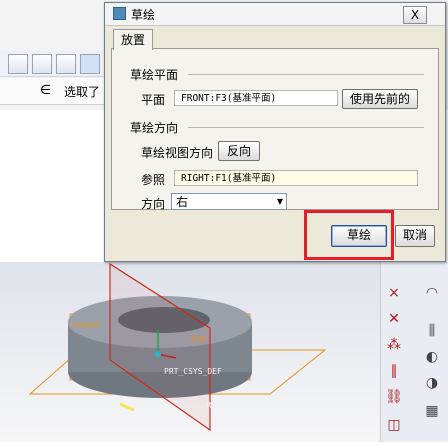  I want to click on dialog-title: 草绘, so click(143, 15).